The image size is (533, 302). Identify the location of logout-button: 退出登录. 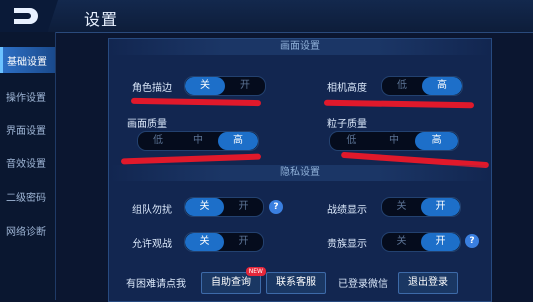
(428, 283).